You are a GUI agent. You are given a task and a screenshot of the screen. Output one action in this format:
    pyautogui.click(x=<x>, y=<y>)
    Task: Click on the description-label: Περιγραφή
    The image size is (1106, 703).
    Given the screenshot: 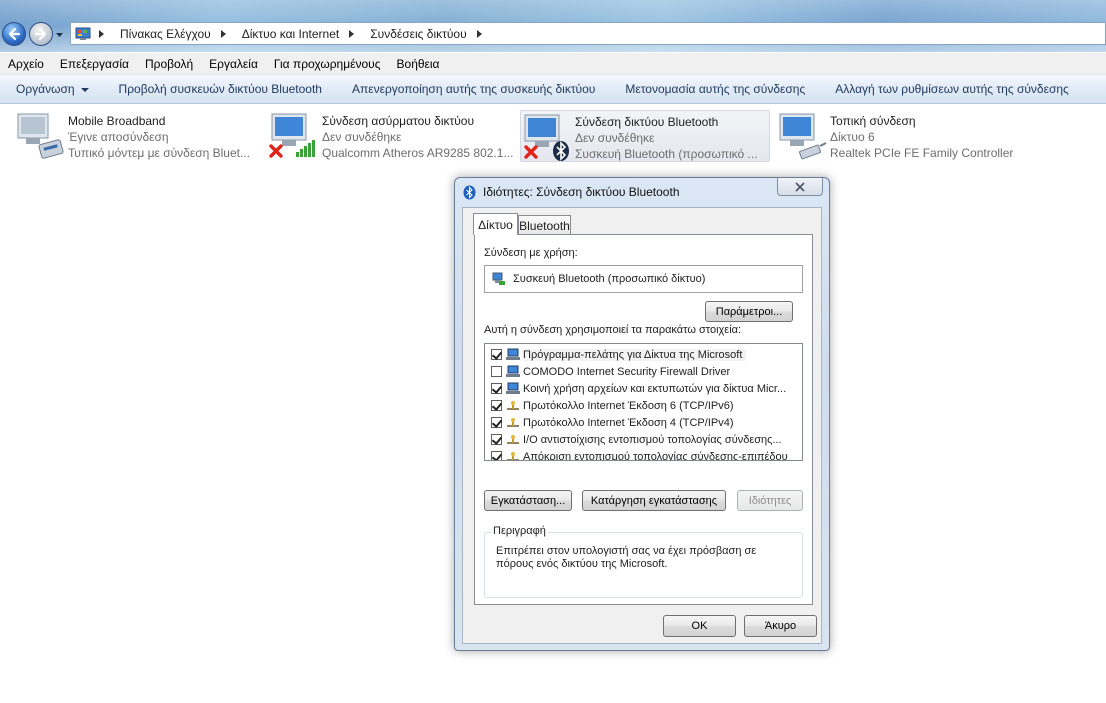 What is the action you would take?
    pyautogui.click(x=519, y=531)
    